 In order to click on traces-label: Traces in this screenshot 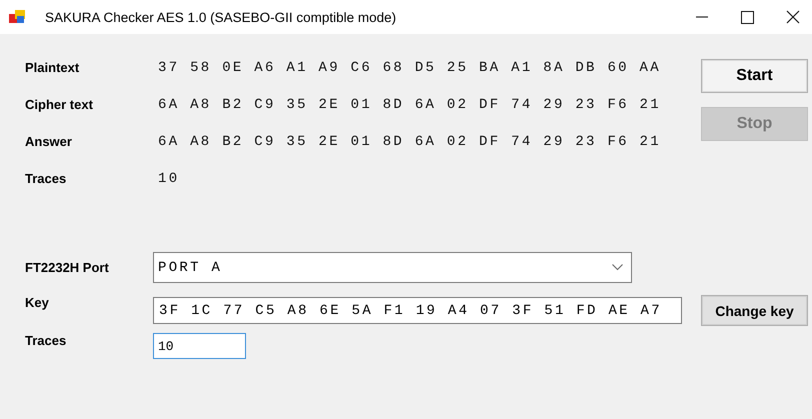, I will do `click(46, 340)`.